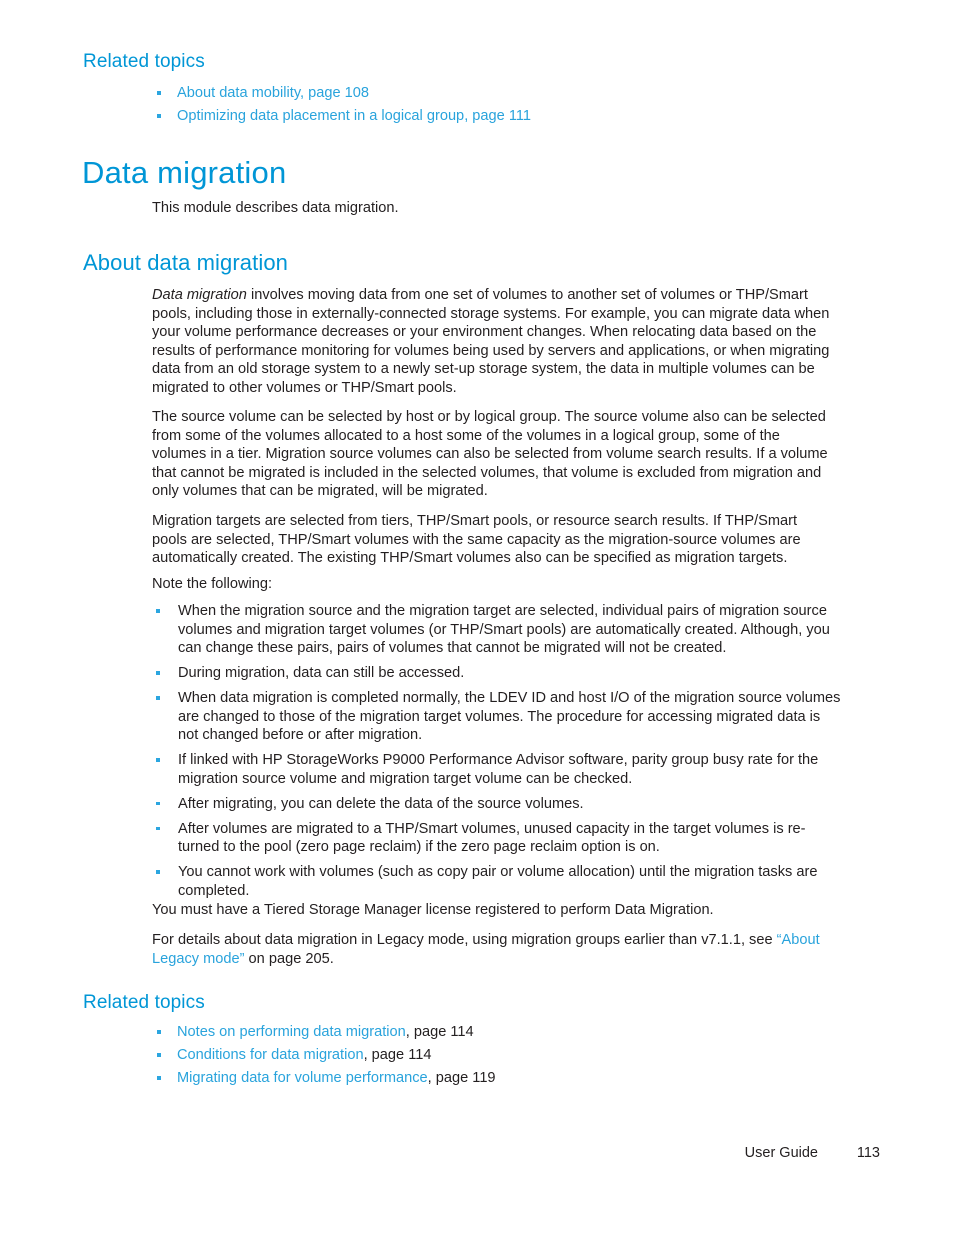  Describe the element at coordinates (212, 584) in the screenshot. I see `note-the-following-label: Note the following:` at that location.